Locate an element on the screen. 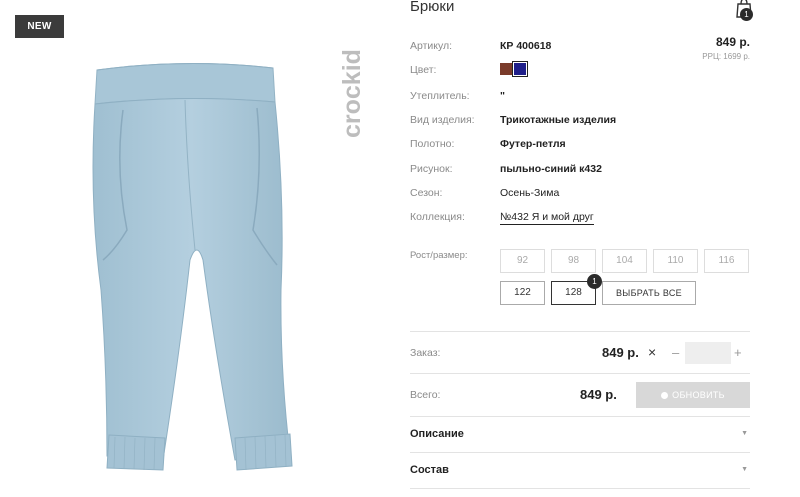 This screenshot has width=800, height=497. product-price: 849 р. is located at coordinates (732, 42).